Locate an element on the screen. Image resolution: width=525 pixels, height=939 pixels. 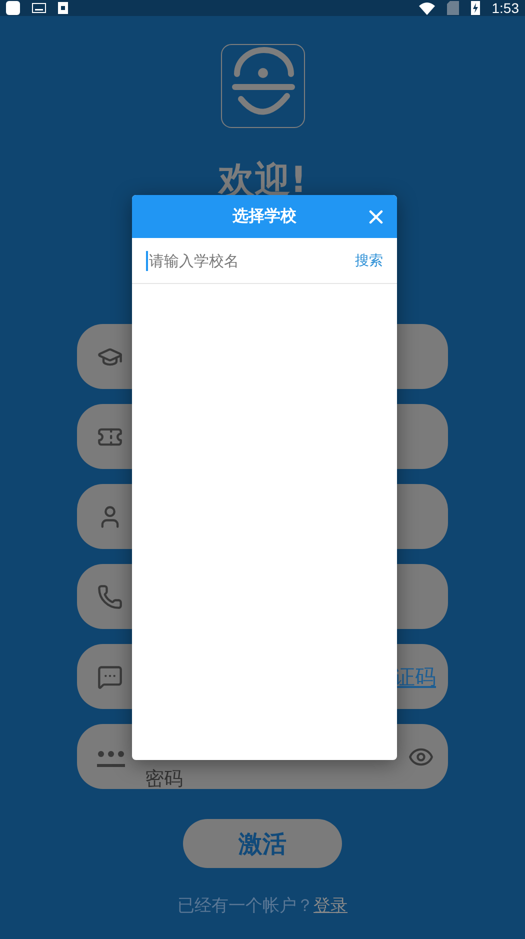
message-icon is located at coordinates (110, 677).